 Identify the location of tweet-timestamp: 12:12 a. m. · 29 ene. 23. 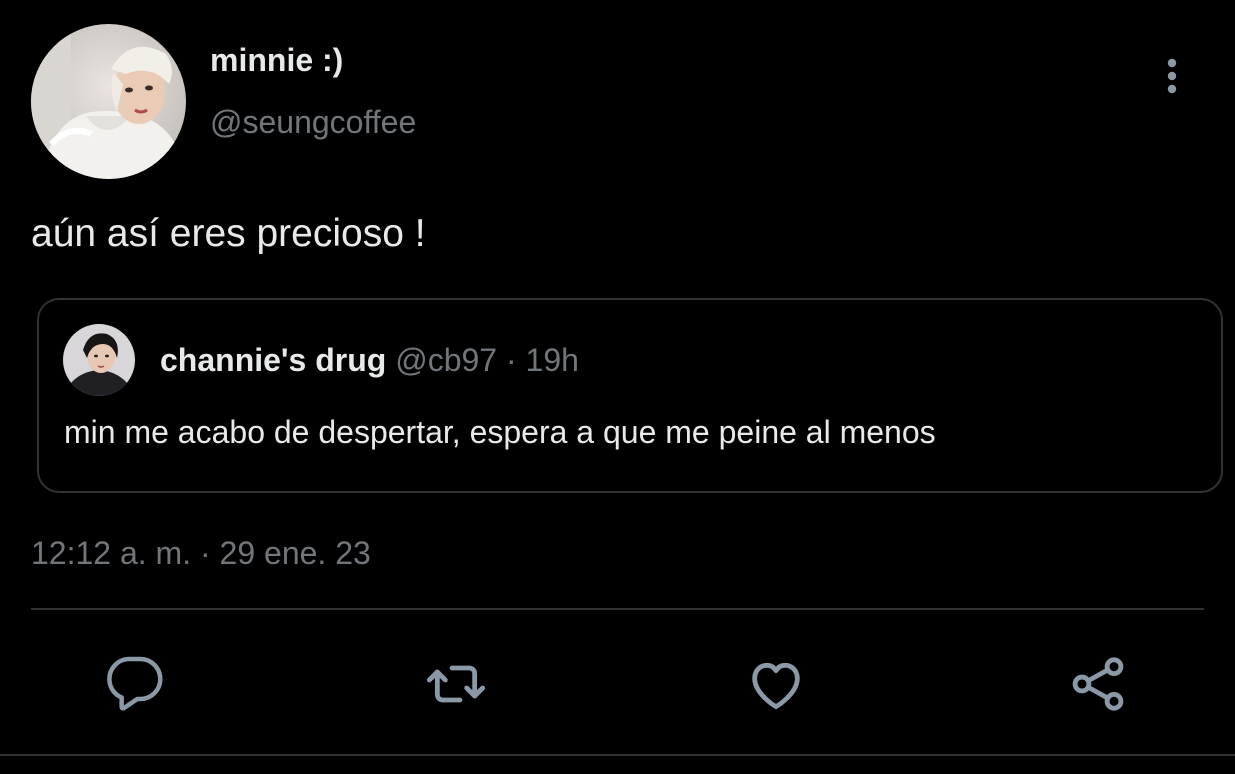
(201, 553).